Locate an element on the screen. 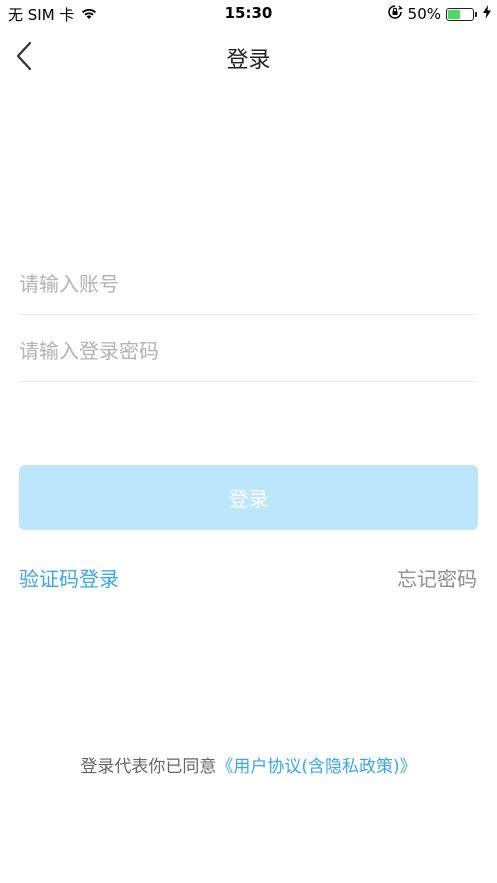 Image resolution: width=497 pixels, height=883 pixels. battery-fill is located at coordinates (454, 14).